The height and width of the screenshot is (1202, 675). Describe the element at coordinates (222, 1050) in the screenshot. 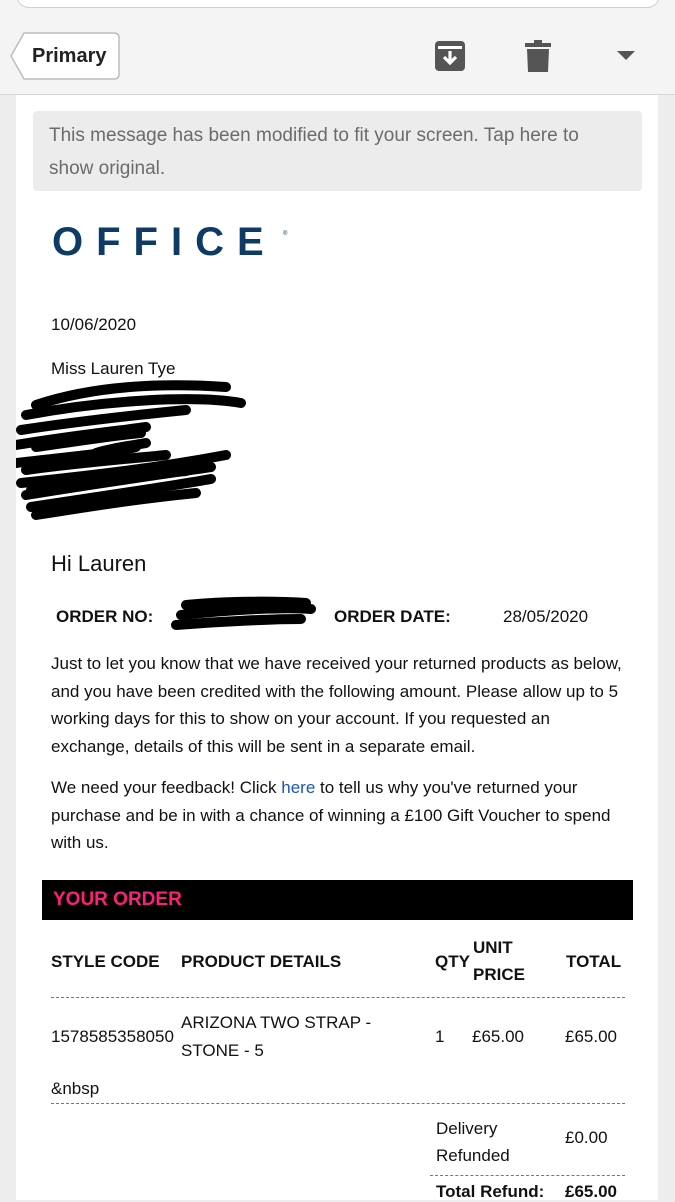

I see `row-product-line2: STONE - 5` at that location.